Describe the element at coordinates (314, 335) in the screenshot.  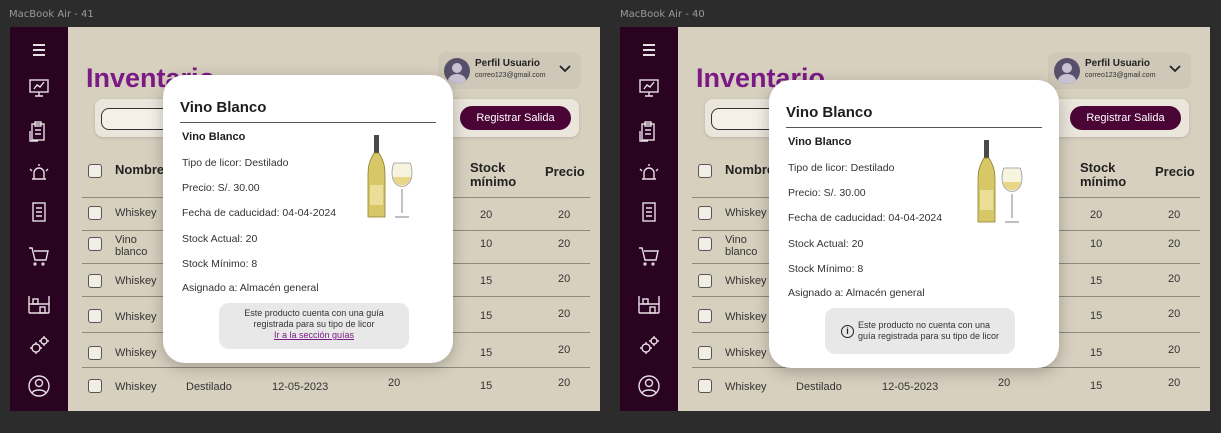
I see `guides-link: Ir a la sección guías` at that location.